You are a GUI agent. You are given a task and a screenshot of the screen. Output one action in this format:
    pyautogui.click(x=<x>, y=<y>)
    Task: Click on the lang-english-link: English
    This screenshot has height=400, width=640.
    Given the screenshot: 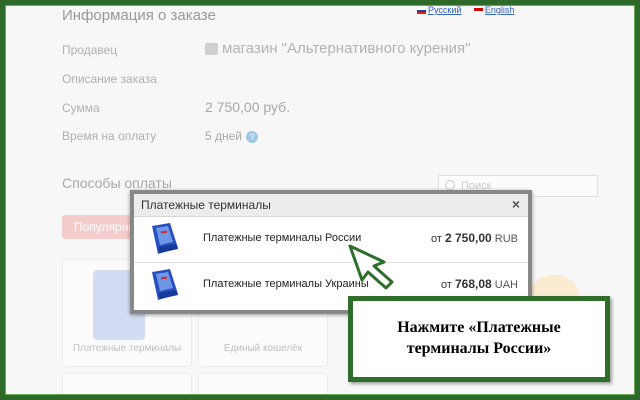 What is the action you would take?
    pyautogui.click(x=493, y=10)
    